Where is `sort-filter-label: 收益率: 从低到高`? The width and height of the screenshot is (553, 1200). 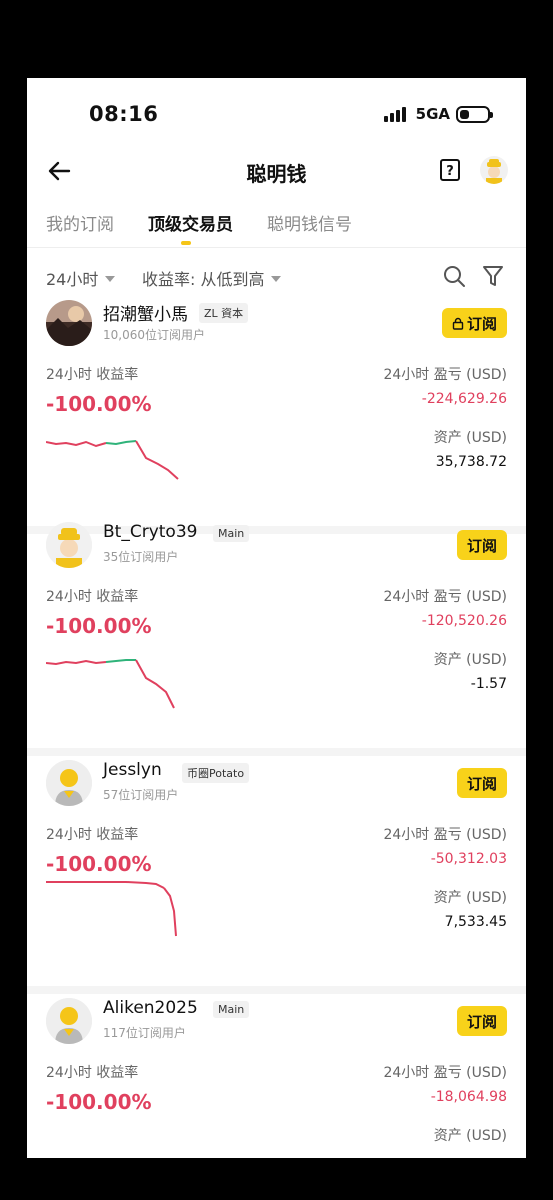 sort-filter-label: 收益率: 从低到高 is located at coordinates (203, 279).